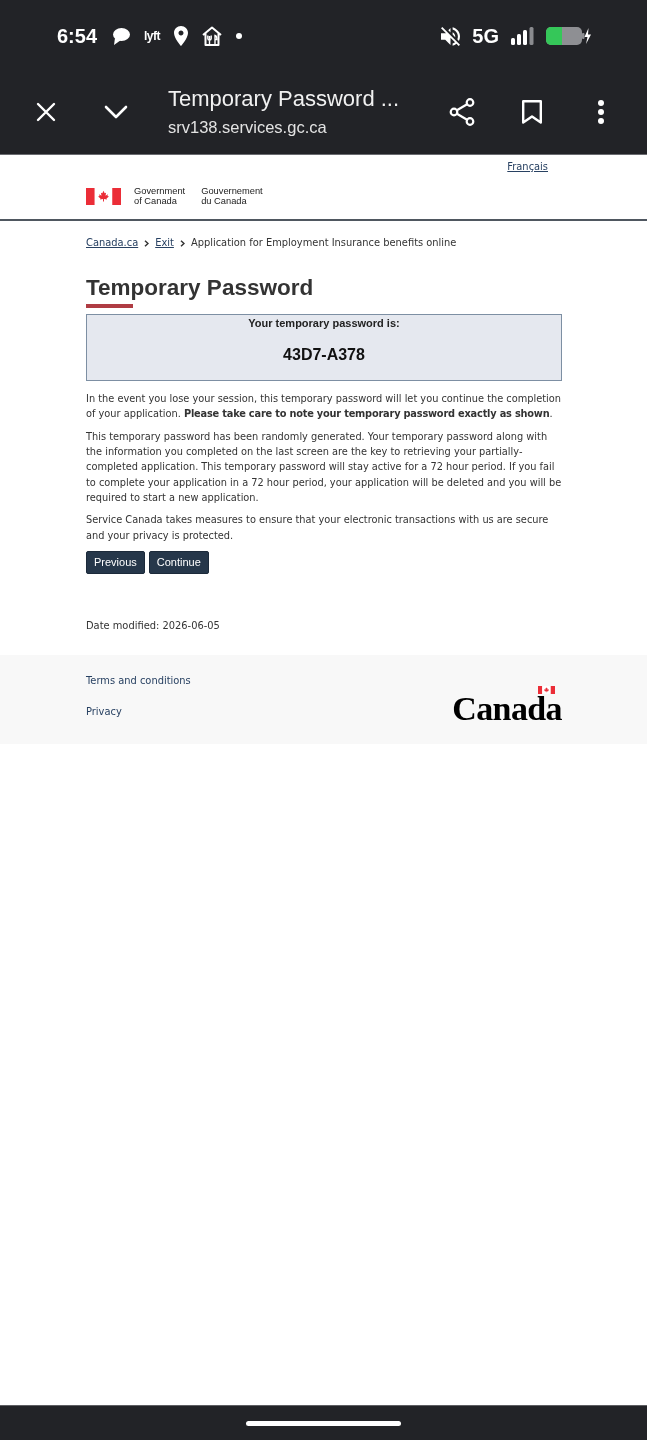 This screenshot has width=647, height=1440. I want to click on share-icon, so click(462, 112).